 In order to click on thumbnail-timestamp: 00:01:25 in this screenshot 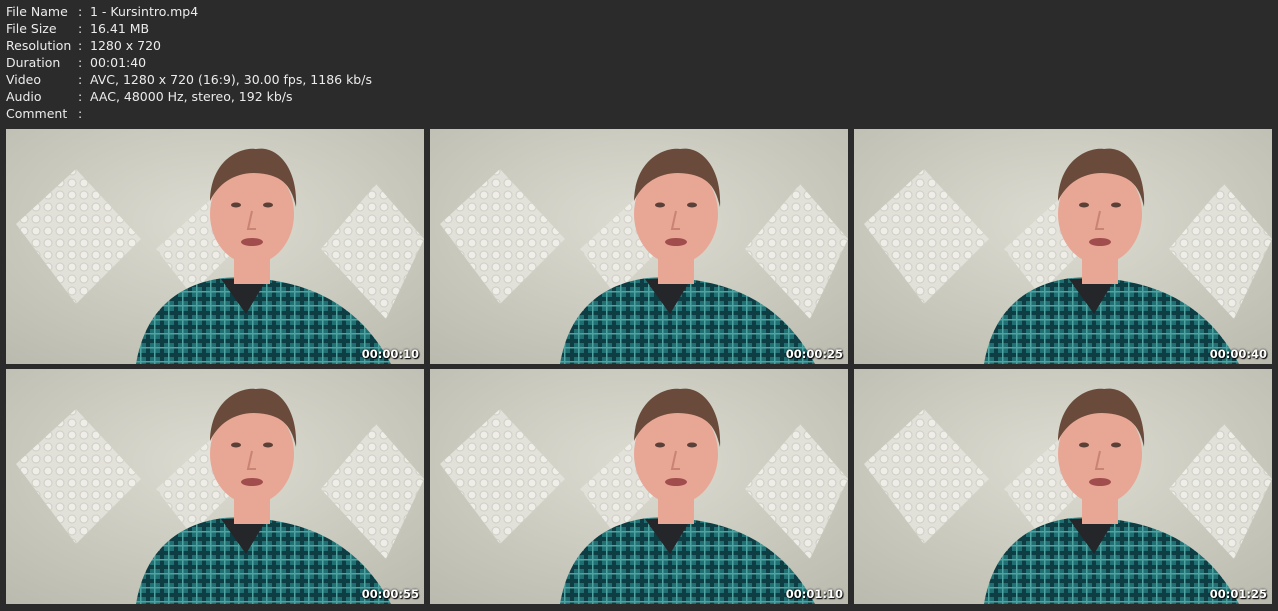, I will do `click(1238, 594)`.